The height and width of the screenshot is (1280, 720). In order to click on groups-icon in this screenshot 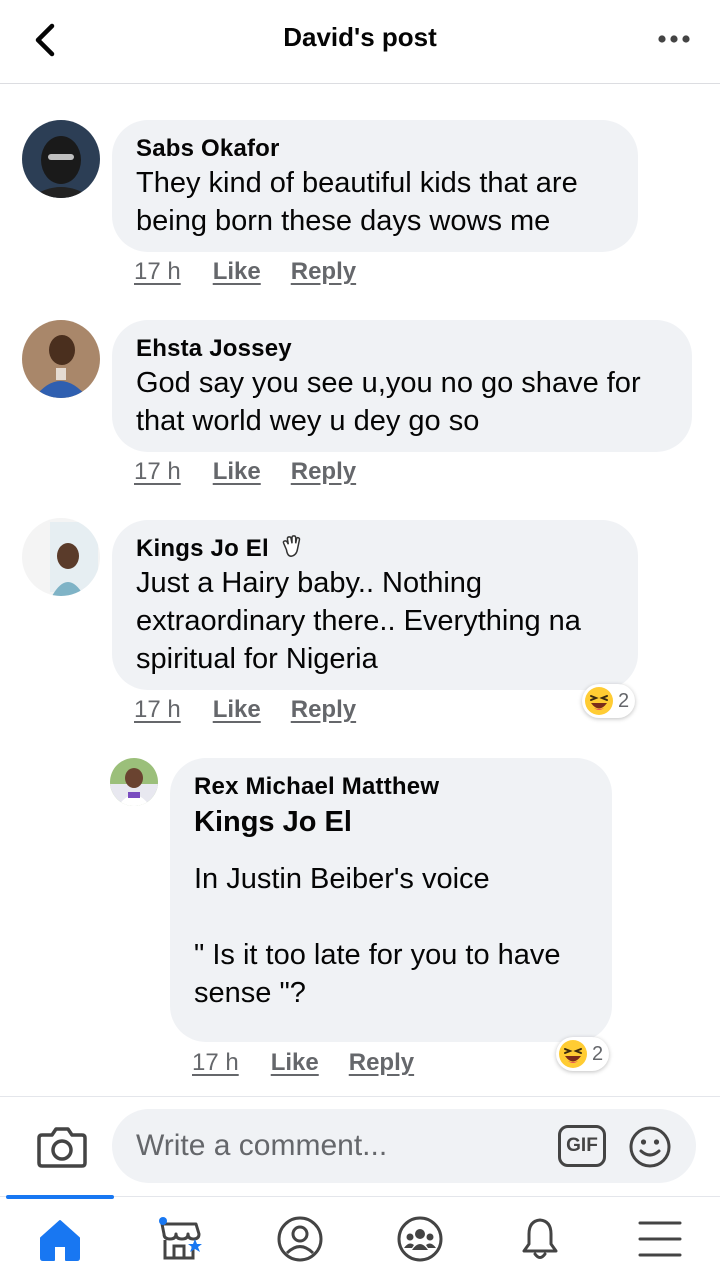, I will do `click(420, 1239)`.